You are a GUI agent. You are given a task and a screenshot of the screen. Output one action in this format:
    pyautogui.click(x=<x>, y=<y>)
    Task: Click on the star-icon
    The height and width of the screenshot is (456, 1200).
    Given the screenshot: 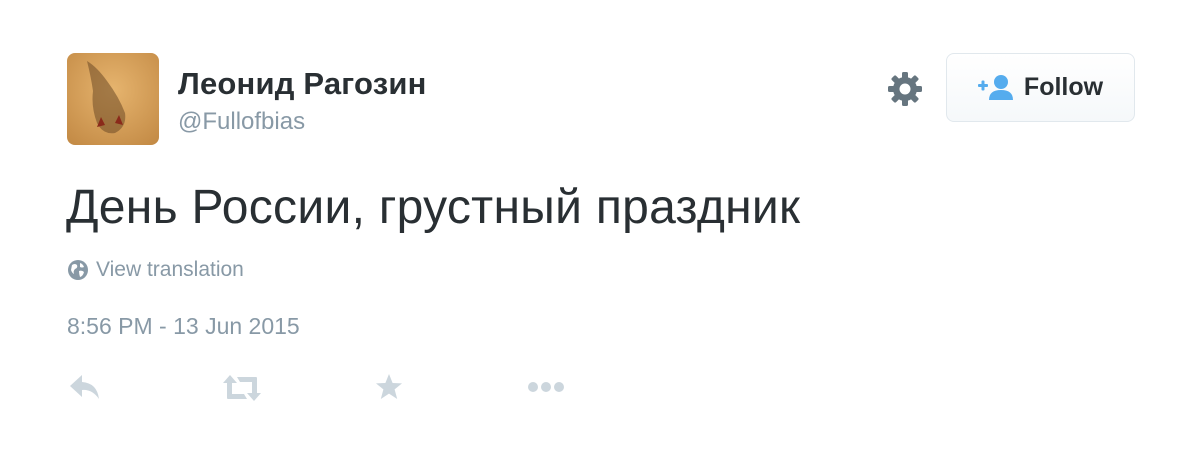 What is the action you would take?
    pyautogui.click(x=389, y=387)
    